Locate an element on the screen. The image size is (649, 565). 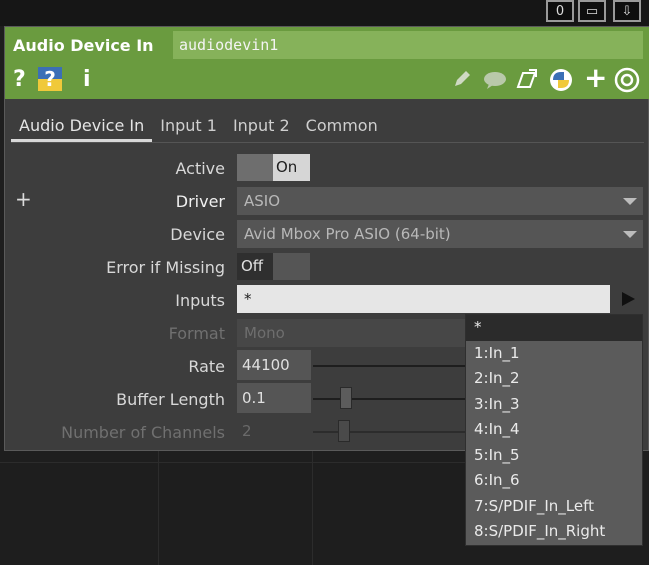
clone-icon is located at coordinates (526, 82).